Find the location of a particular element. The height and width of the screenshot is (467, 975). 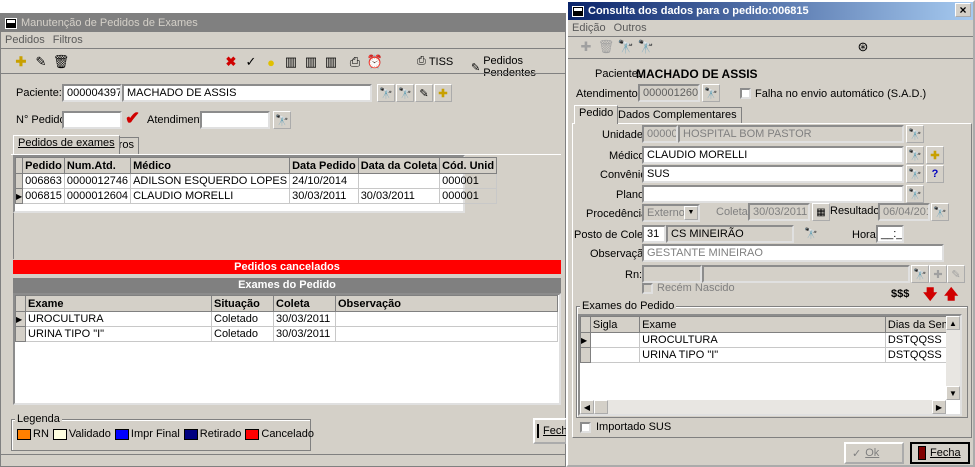

add-rn-icon: ✚ is located at coordinates (938, 274).